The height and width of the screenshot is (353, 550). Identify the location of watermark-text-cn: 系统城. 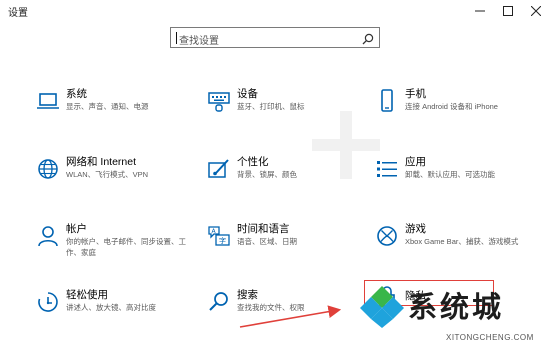
(456, 307).